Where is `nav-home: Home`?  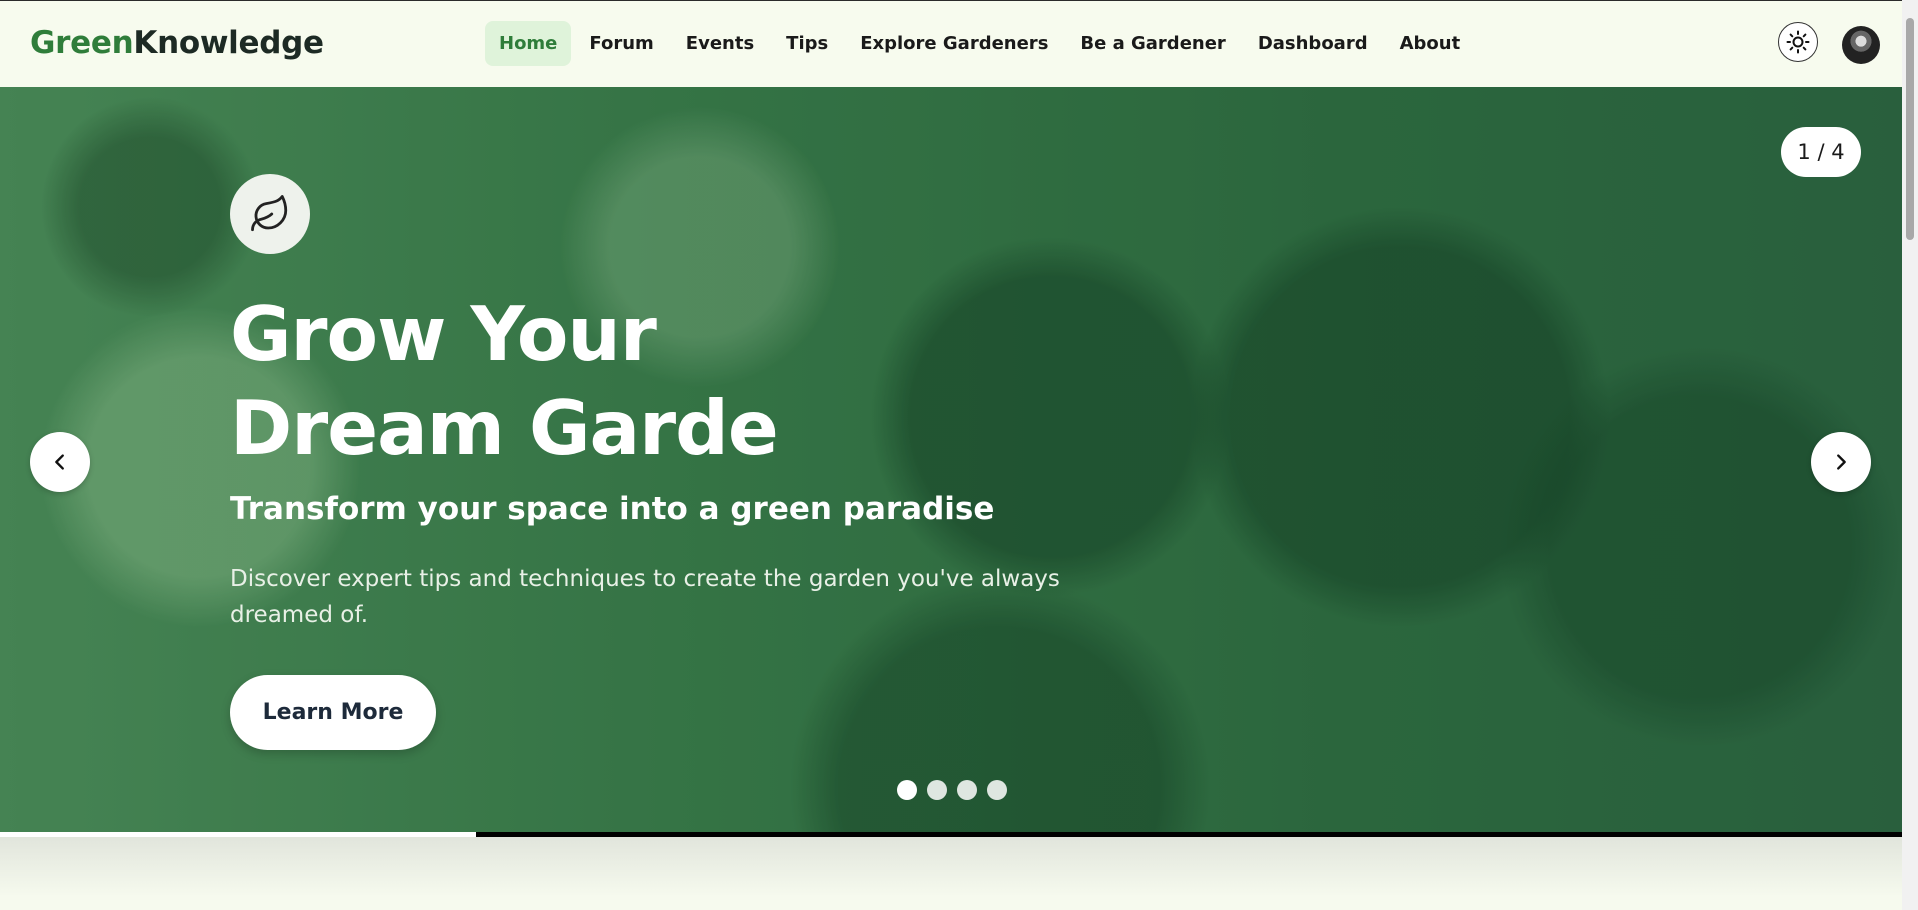 nav-home: Home is located at coordinates (528, 43).